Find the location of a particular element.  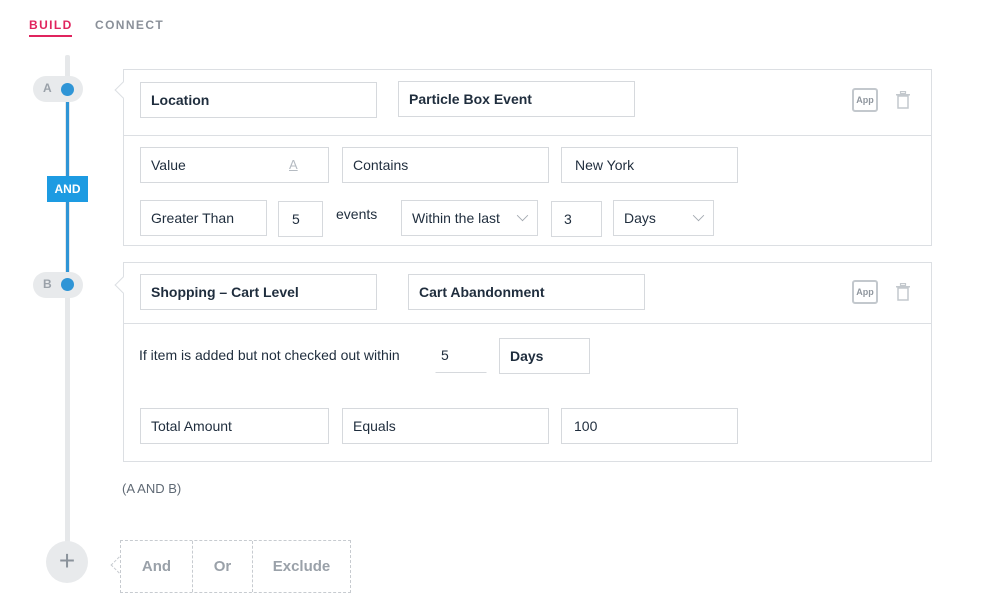

event-select: Cart Abandonment is located at coordinates (526, 292).